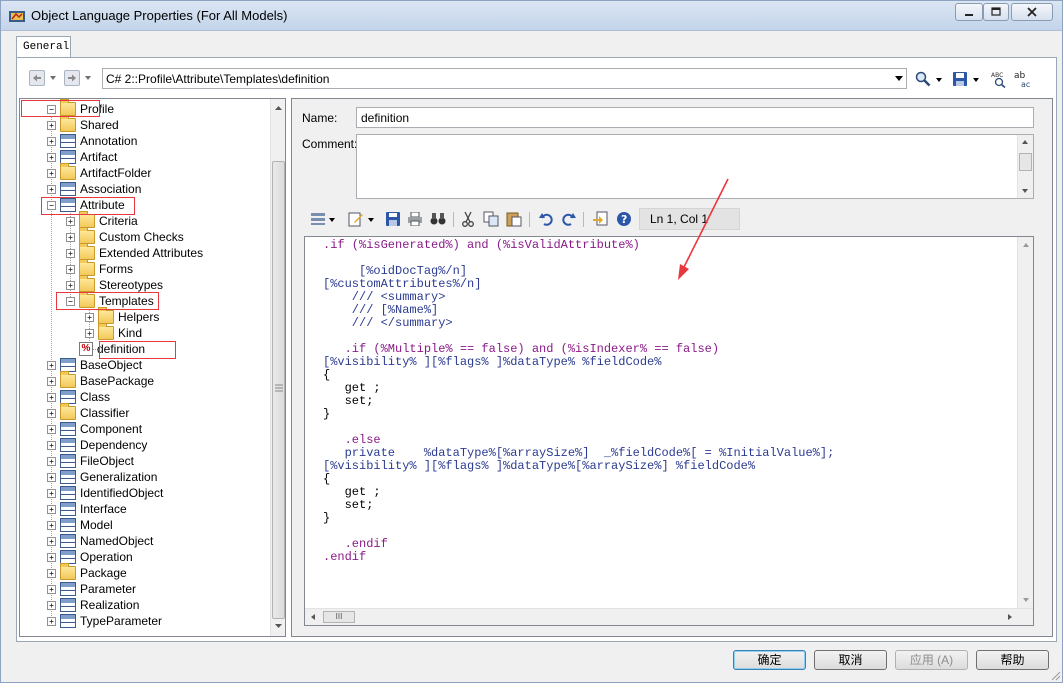 The height and width of the screenshot is (683, 1063). What do you see at coordinates (1055, 675) in the screenshot?
I see `resize-grip-icon` at bounding box center [1055, 675].